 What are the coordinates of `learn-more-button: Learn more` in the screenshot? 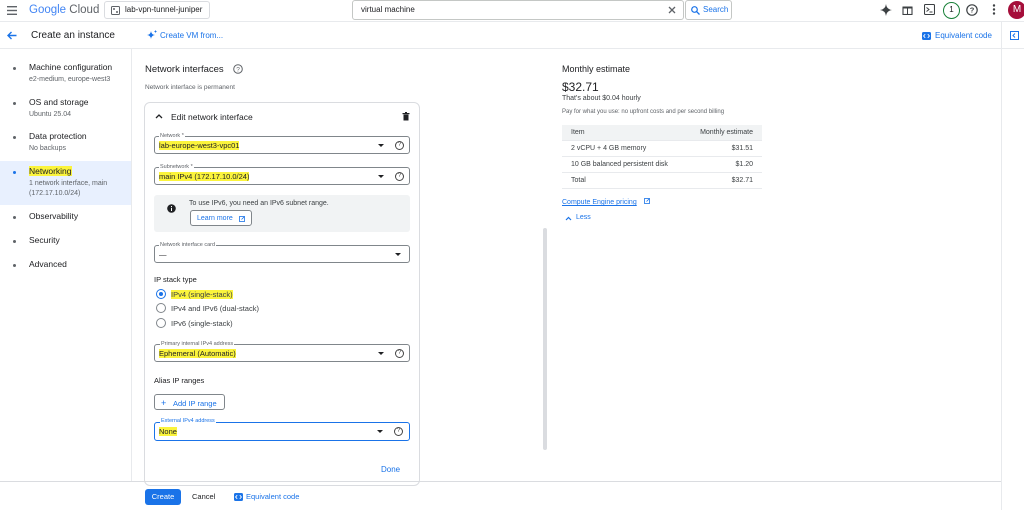 It's located at (221, 218).